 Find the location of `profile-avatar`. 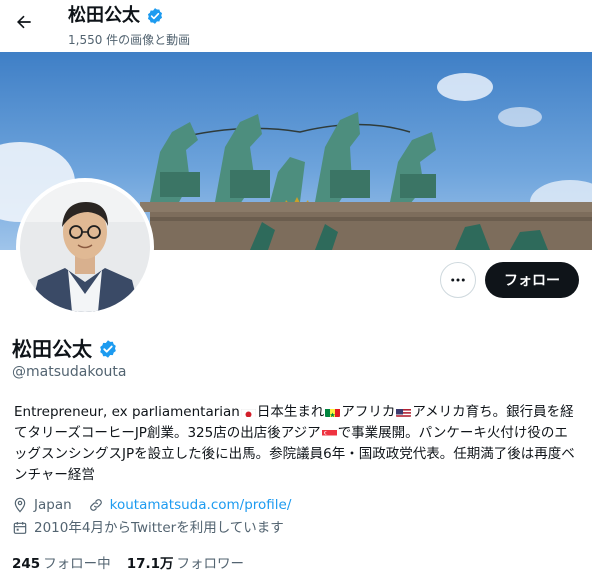

profile-avatar is located at coordinates (85, 247).